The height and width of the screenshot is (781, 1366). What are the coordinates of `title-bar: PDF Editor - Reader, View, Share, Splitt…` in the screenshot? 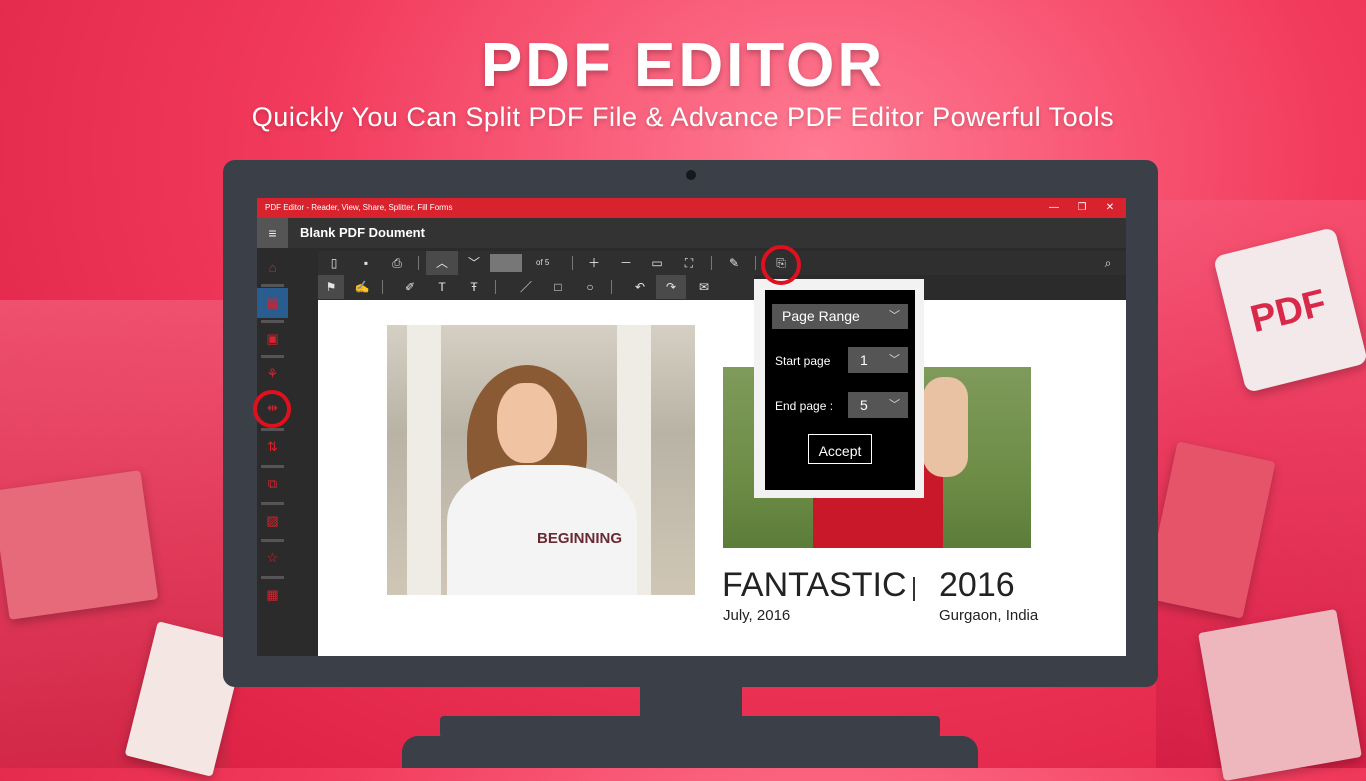 It's located at (691, 208).